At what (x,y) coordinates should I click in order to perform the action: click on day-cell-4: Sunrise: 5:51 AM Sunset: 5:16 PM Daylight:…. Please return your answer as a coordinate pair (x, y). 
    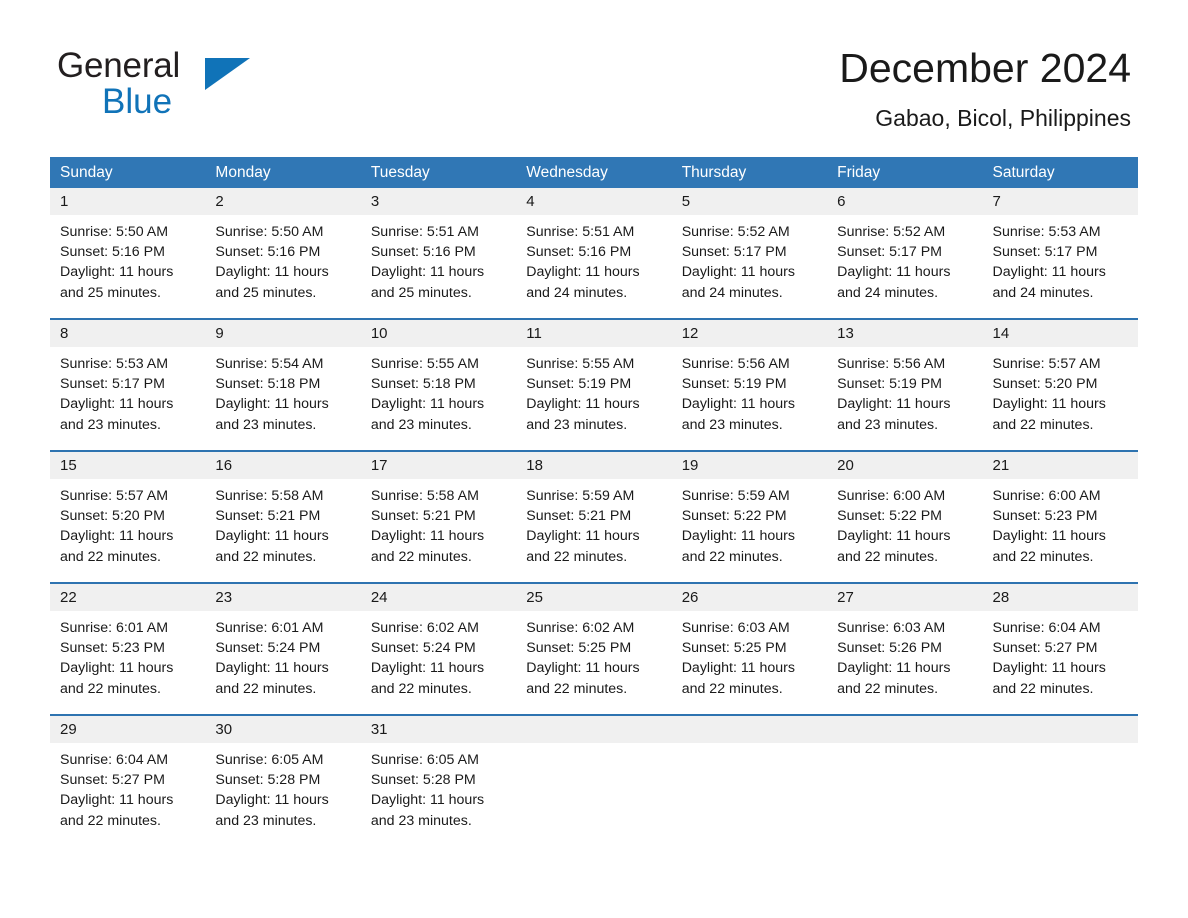
    Looking at the image, I should click on (593, 262).